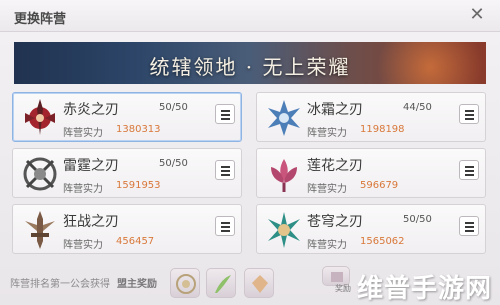 This screenshot has width=500, height=305. I want to click on faction-card-sky: 苍穹之刃 50/50 阵营实力 1565062, so click(371, 229).